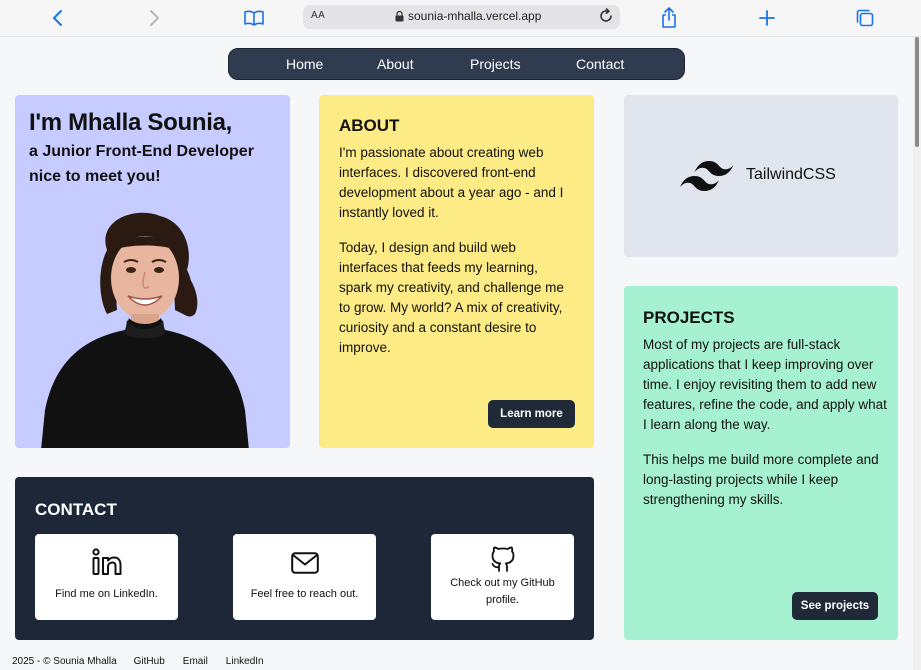 The width and height of the screenshot is (921, 670). I want to click on contact-tile-github-text: Check out my GitHub profile., so click(502, 591).